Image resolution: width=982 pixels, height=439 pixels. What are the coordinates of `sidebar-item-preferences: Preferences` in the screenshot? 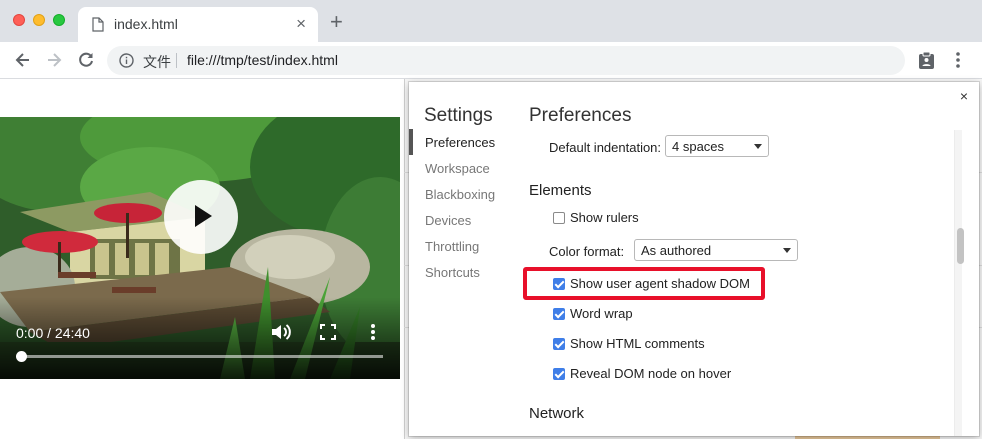 It's located at (460, 142).